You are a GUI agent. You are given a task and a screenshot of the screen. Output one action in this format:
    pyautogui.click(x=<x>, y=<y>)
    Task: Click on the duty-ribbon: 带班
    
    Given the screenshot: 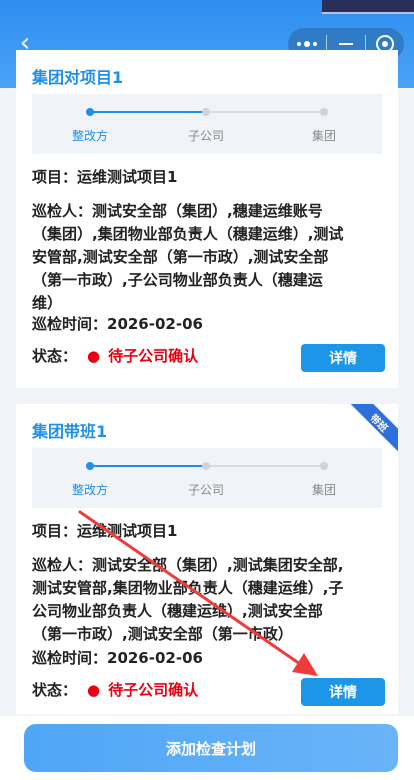 What is the action you would take?
    pyautogui.click(x=374, y=428)
    